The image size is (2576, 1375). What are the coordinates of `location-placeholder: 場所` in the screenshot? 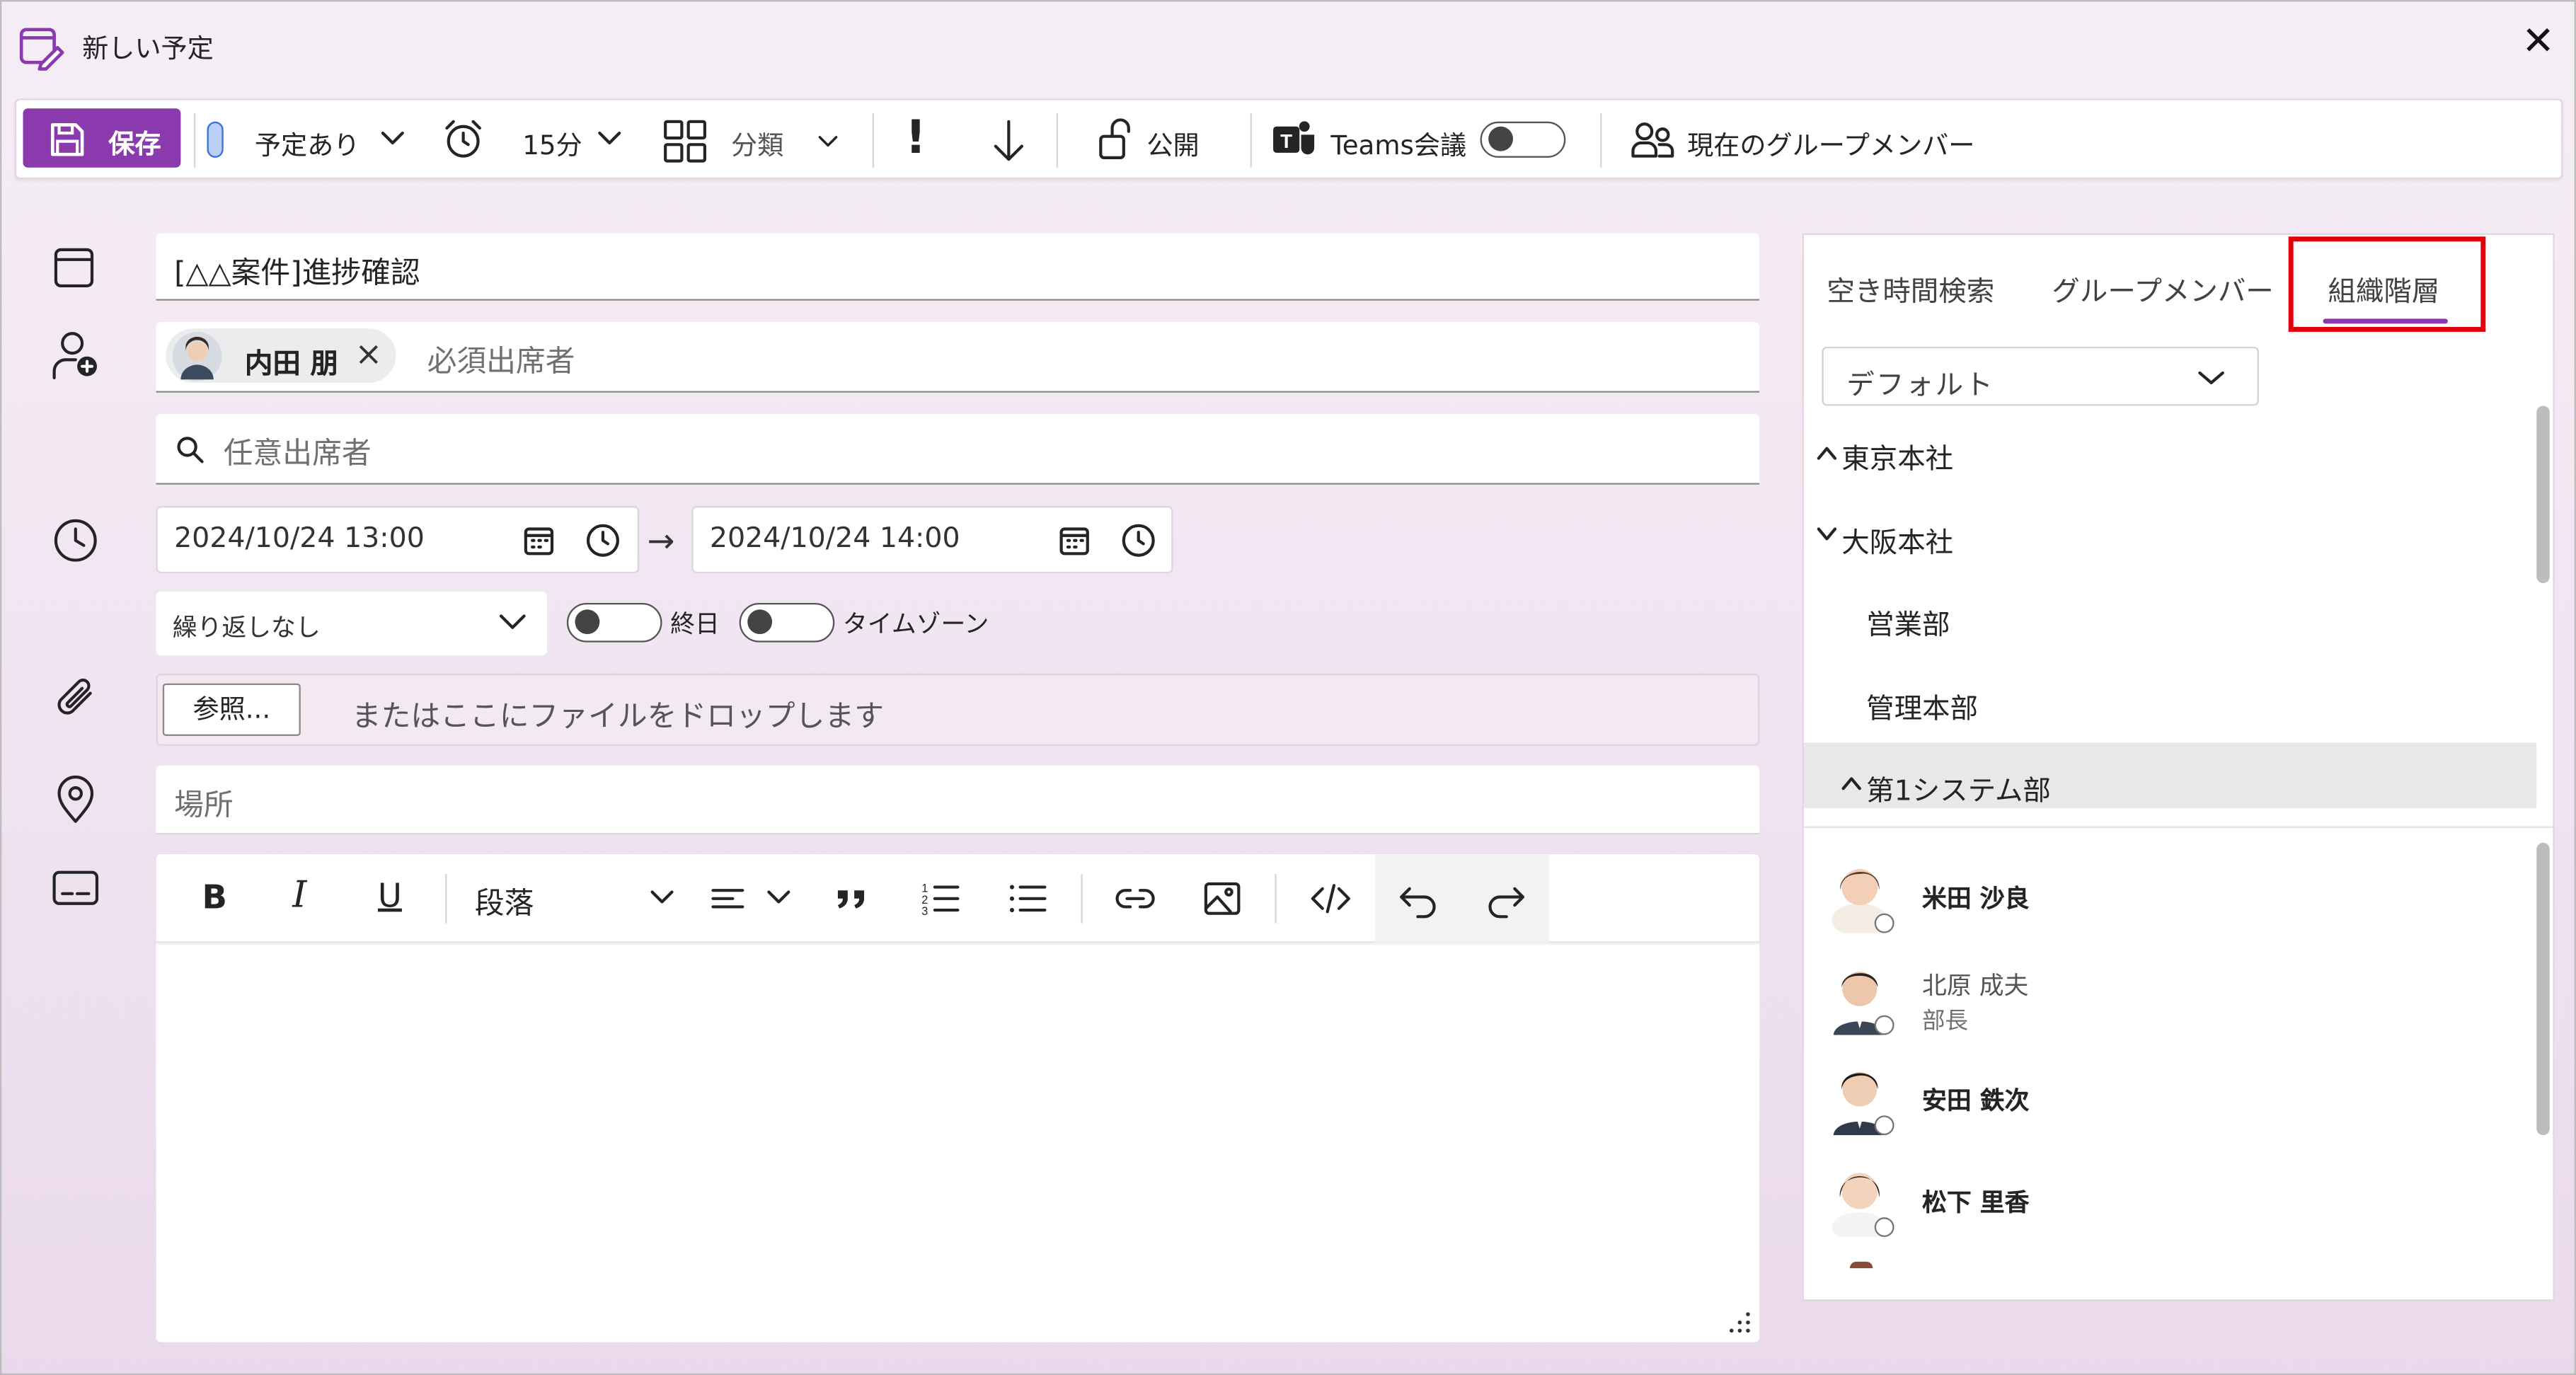 It's located at (204, 806).